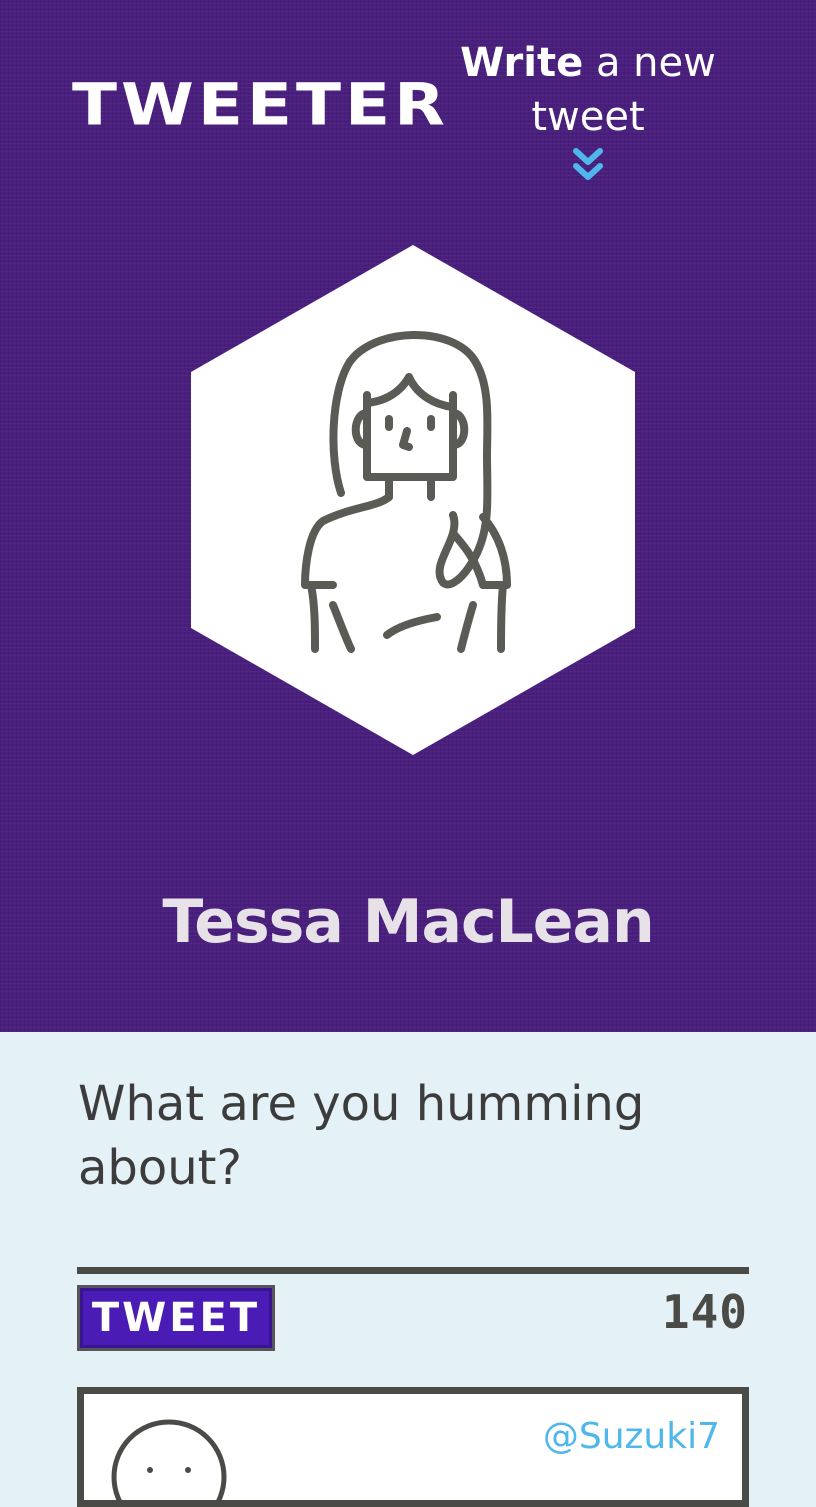  I want to click on double-chevron-down-icon, so click(588, 164).